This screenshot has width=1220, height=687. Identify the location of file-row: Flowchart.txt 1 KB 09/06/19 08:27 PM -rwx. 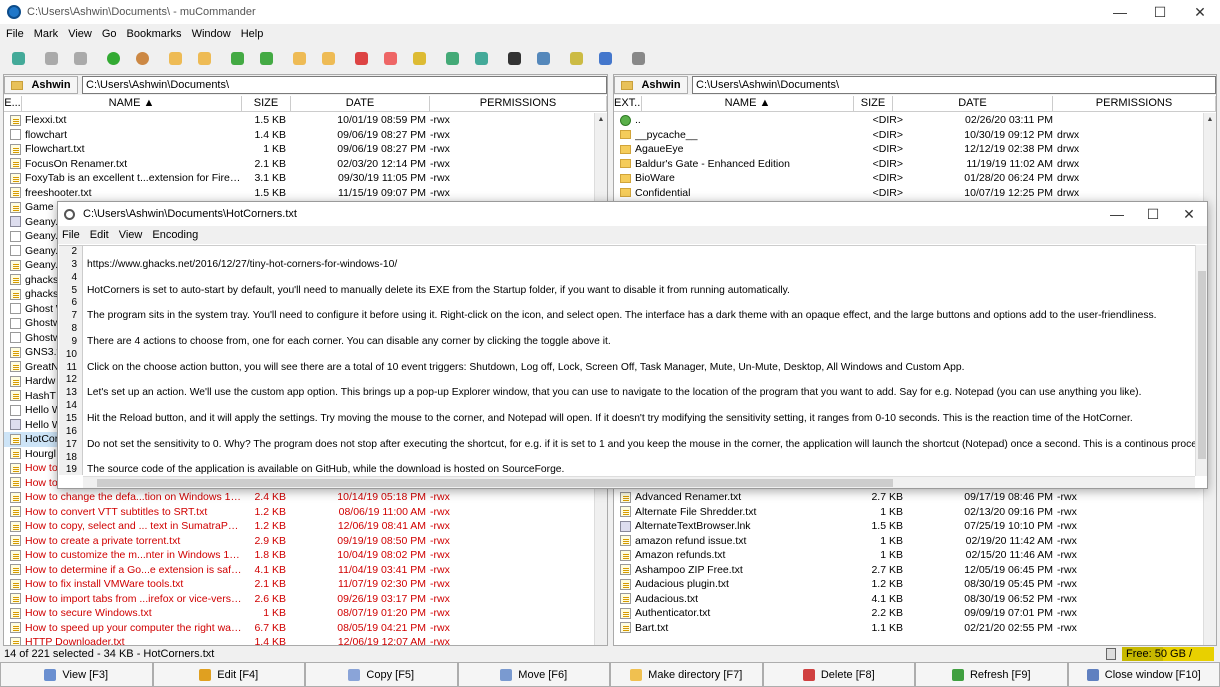
(299, 149).